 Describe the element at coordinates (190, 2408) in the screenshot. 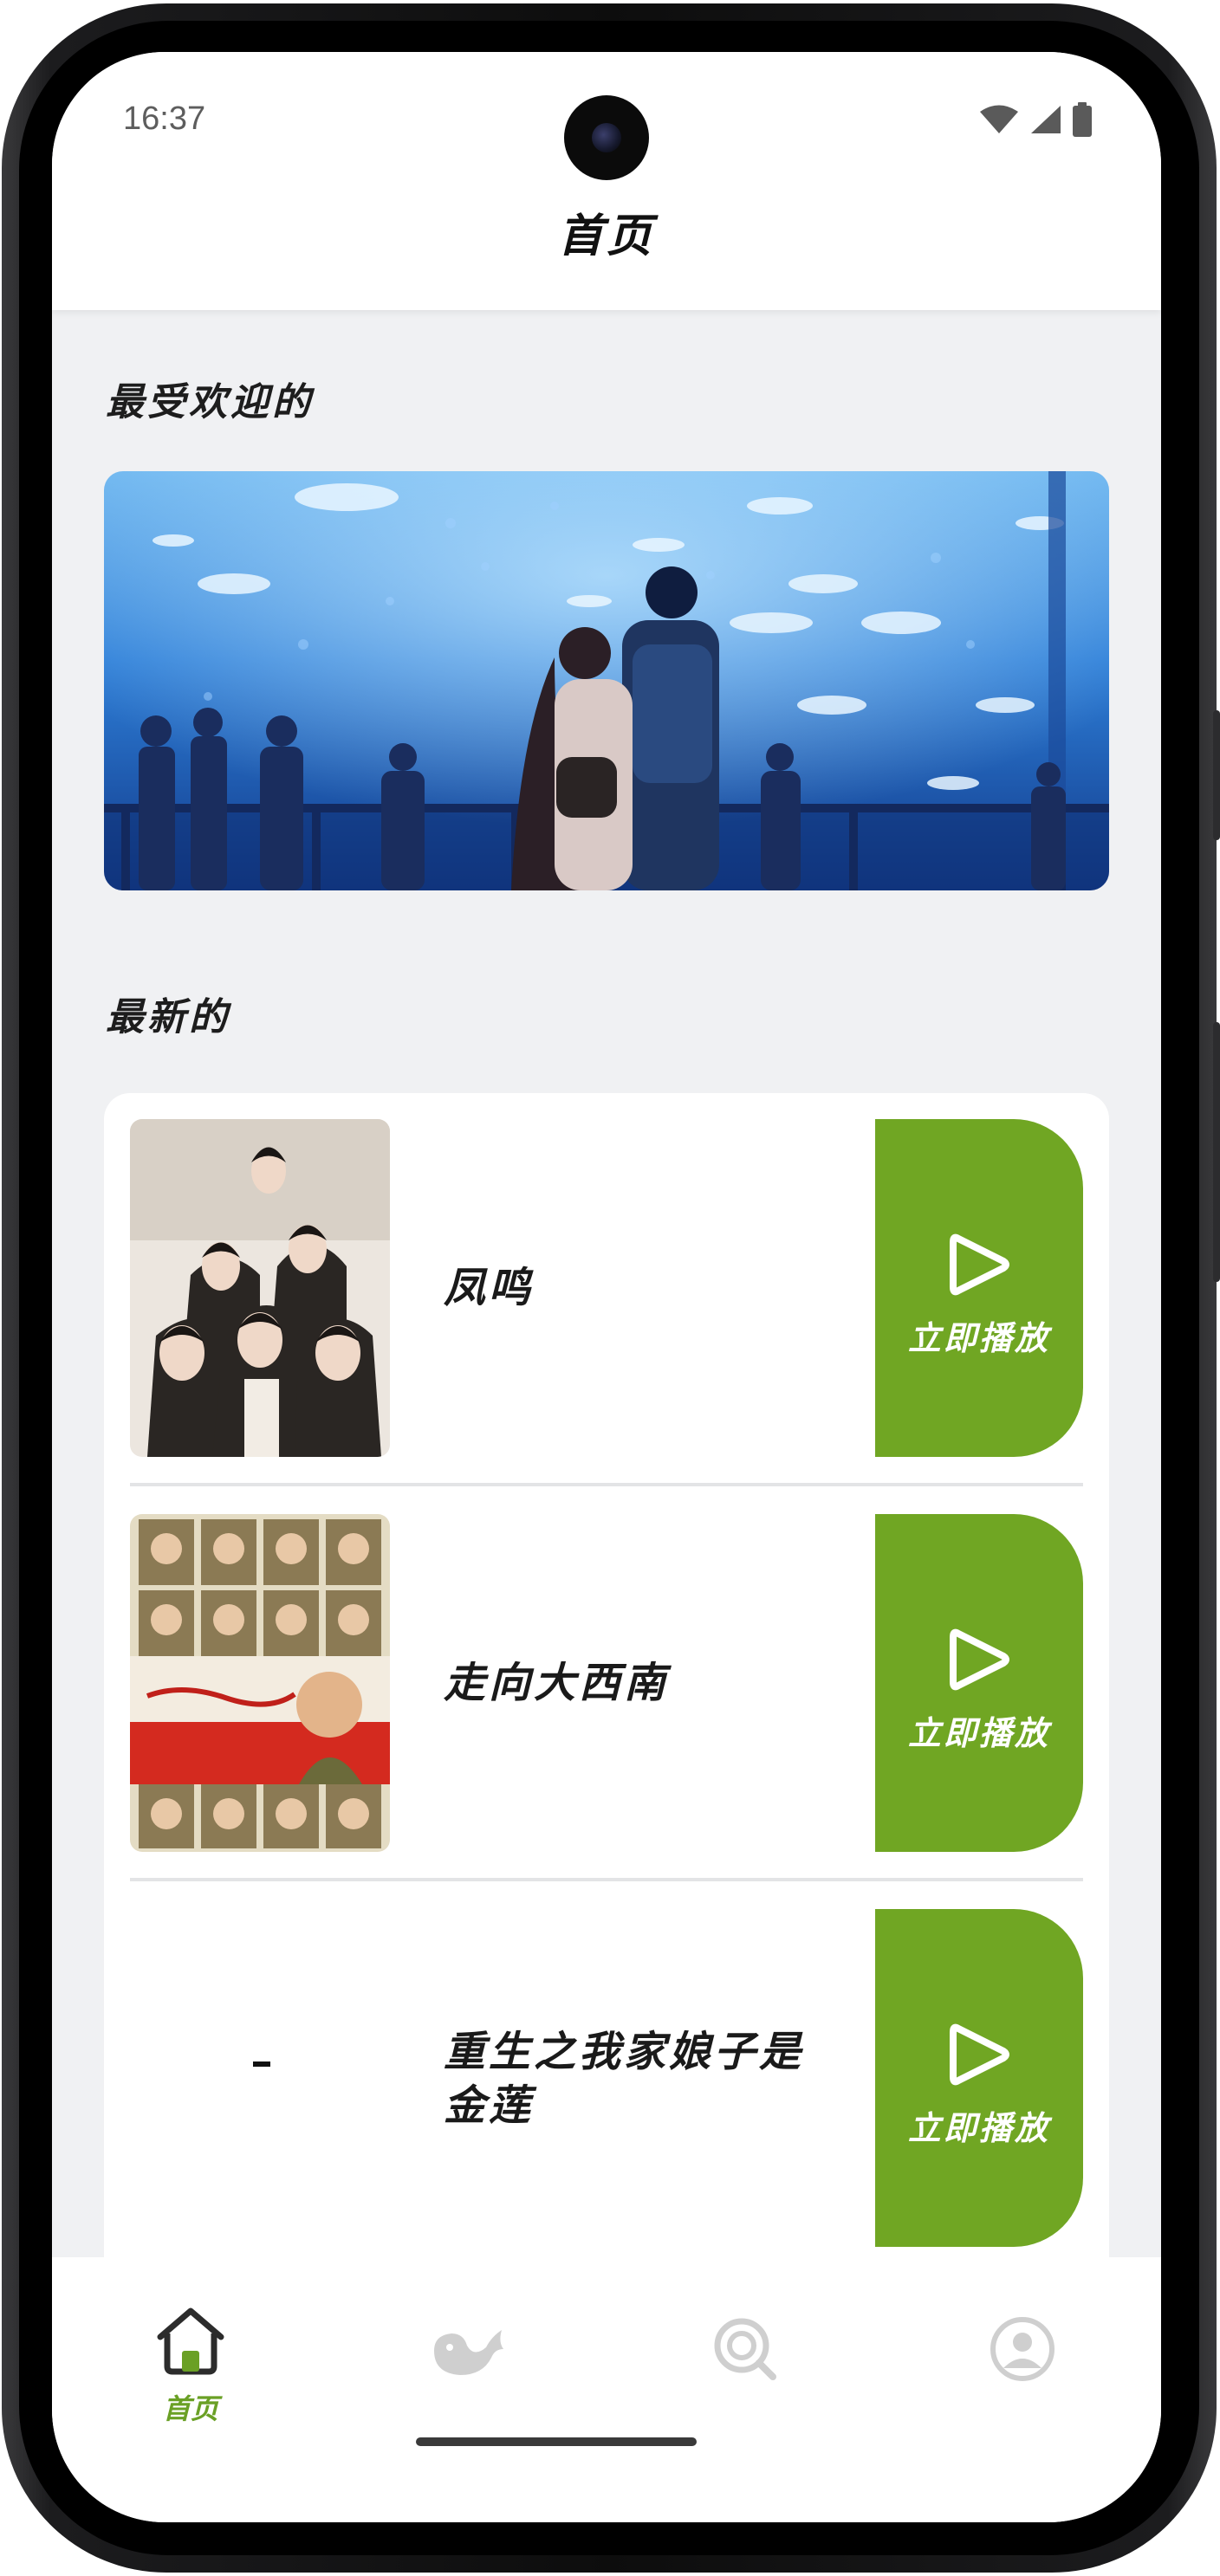

I see `tab-home-label: 首页` at that location.